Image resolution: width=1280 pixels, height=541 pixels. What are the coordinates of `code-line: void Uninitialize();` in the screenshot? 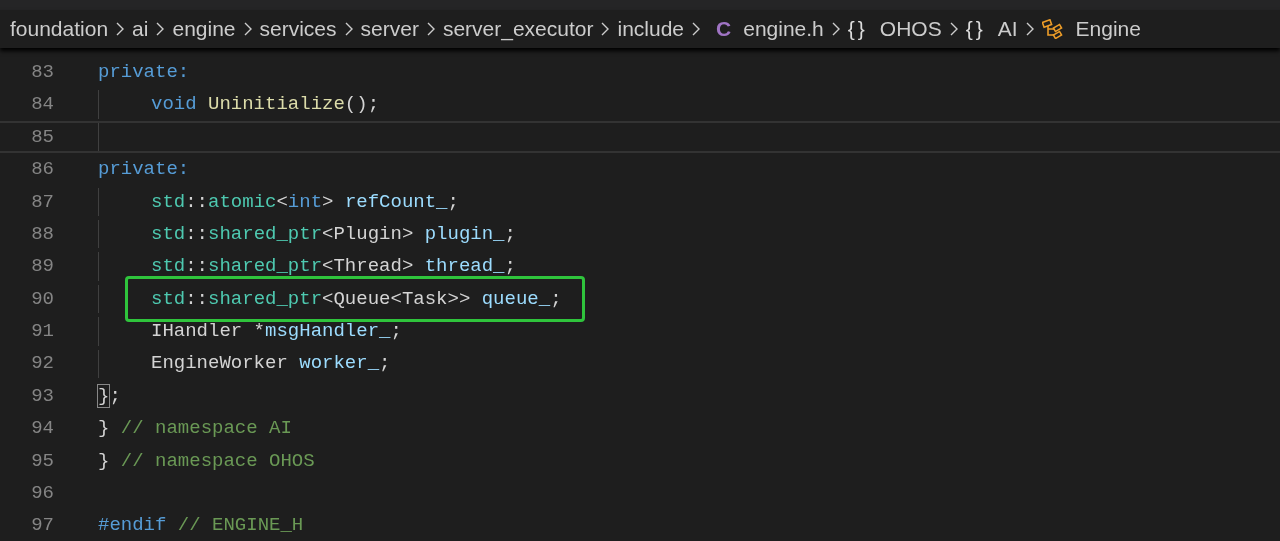 It's located at (265, 105).